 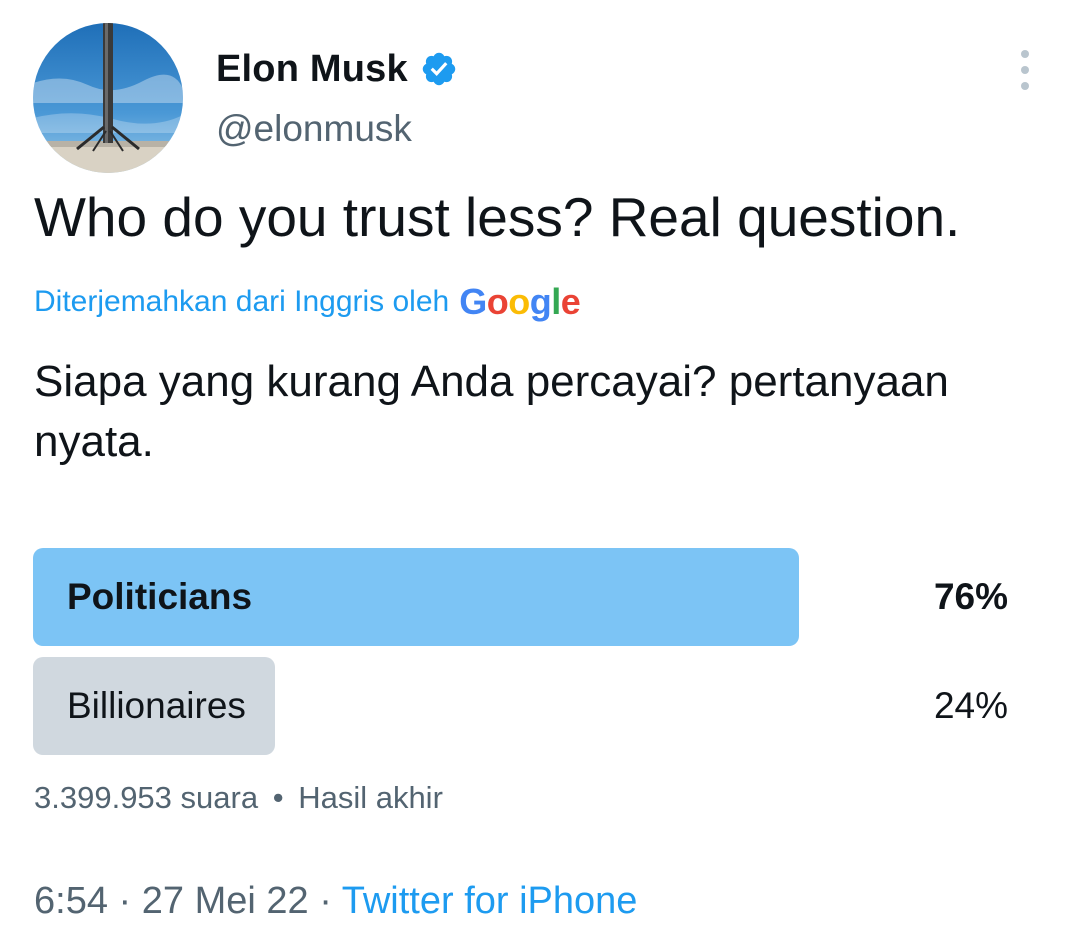 What do you see at coordinates (970, 596) in the screenshot?
I see `poll-option-percent: 76%` at bounding box center [970, 596].